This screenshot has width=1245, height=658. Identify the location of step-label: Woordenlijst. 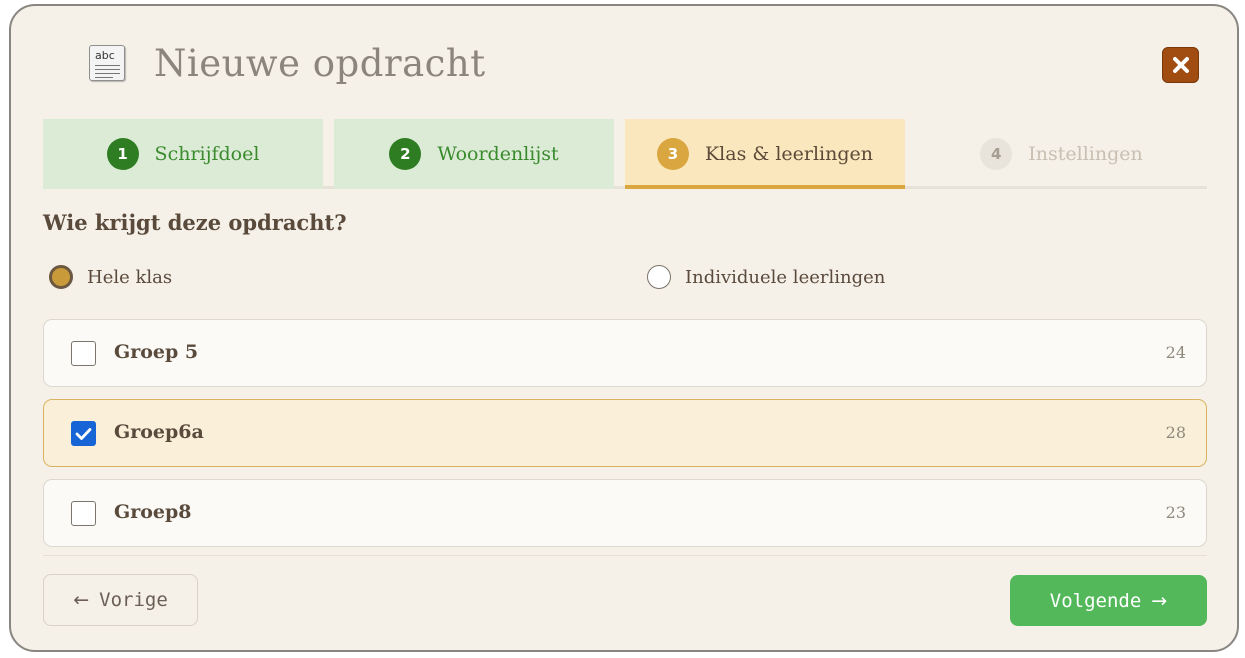
(498, 154).